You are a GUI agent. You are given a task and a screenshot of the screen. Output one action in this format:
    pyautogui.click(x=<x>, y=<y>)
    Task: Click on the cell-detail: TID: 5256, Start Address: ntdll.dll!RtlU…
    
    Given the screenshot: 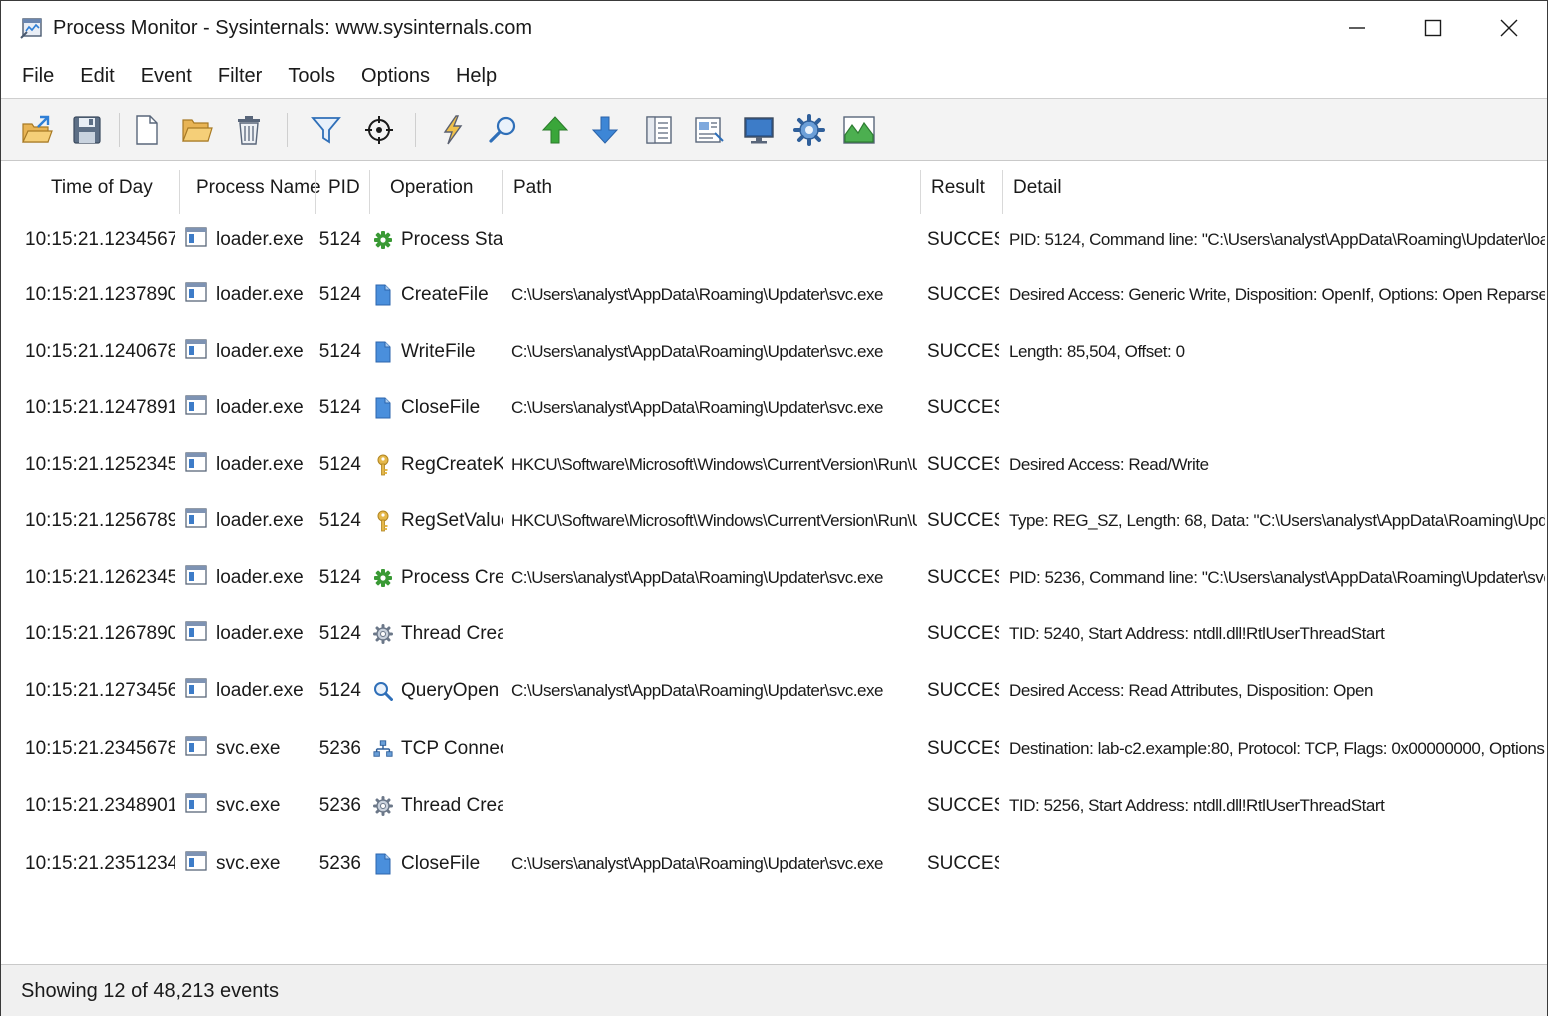 What is the action you would take?
    pyautogui.click(x=1197, y=805)
    